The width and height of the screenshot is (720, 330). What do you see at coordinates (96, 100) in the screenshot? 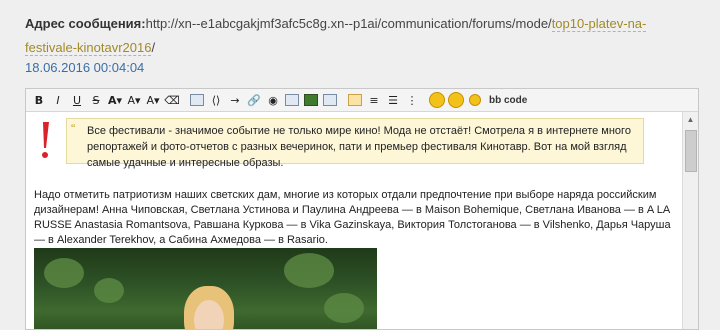
I see `strike-button: S` at bounding box center [96, 100].